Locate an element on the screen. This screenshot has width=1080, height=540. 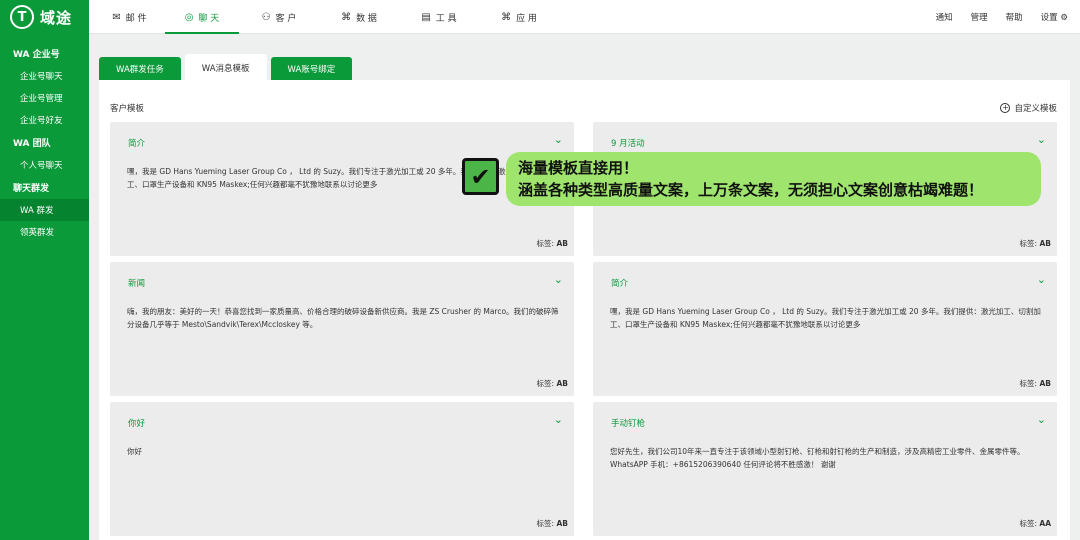
mail-icon: ✉ is located at coordinates (116, 17).